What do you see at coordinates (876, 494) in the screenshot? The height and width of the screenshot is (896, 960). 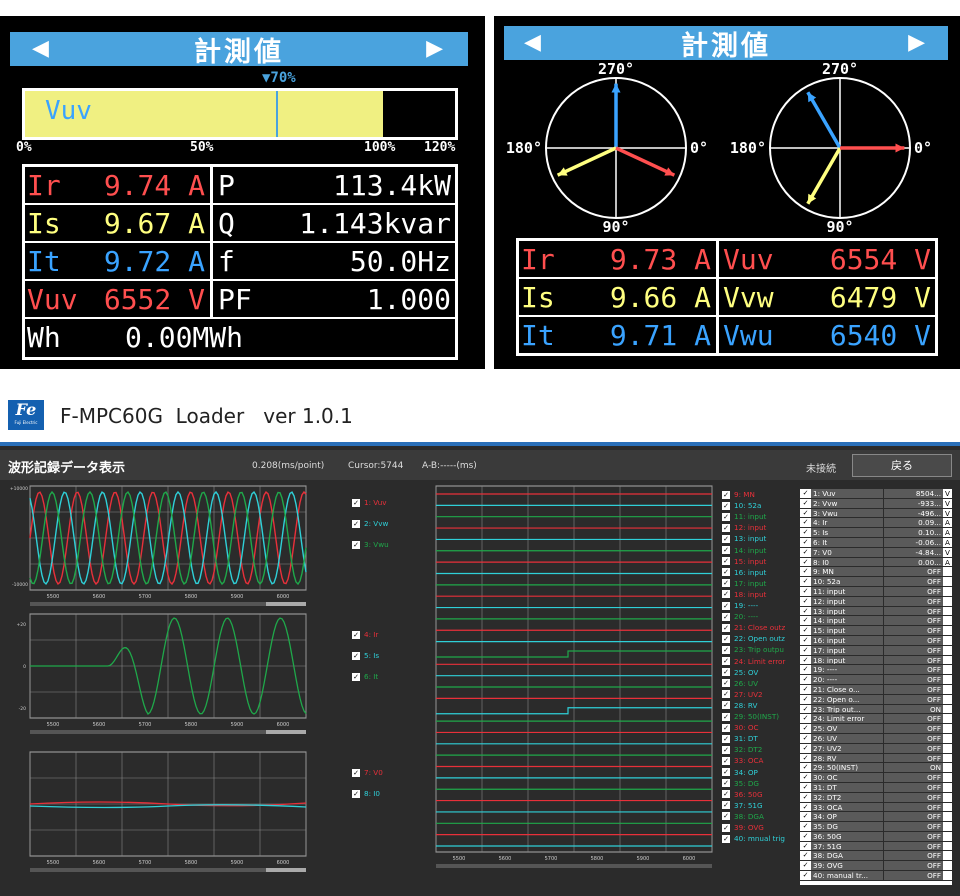 I see `table-row: ✓ 1: Vuv 8504... V` at bounding box center [876, 494].